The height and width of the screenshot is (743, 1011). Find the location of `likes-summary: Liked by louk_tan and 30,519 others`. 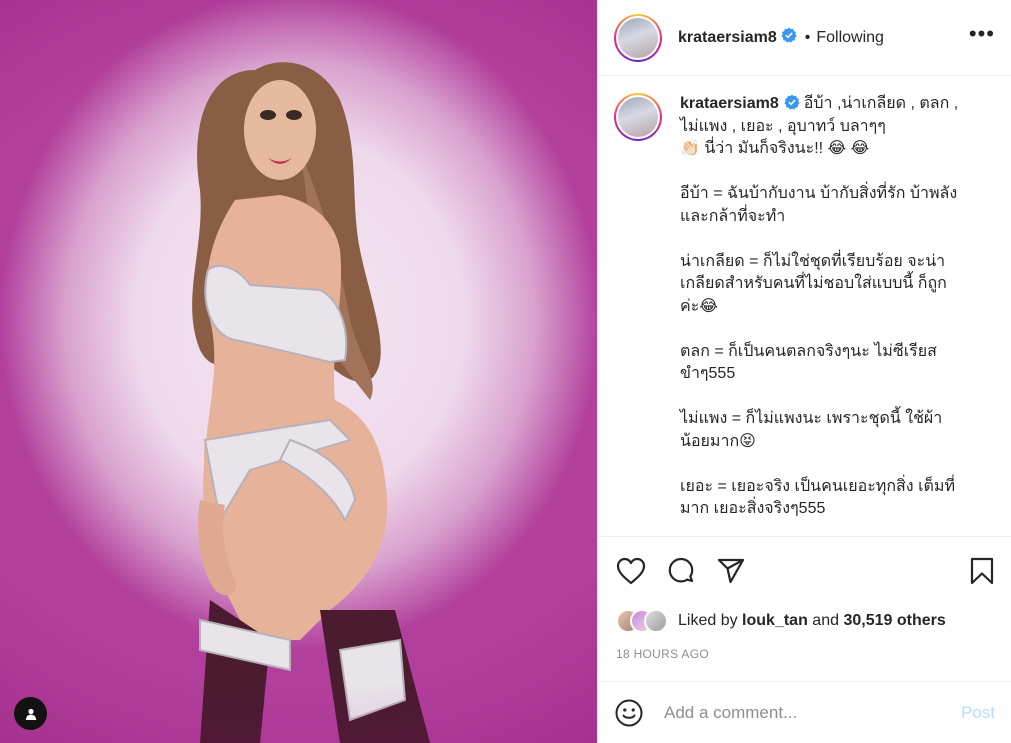

likes-summary: Liked by louk_tan and 30,519 others is located at coordinates (805, 621).